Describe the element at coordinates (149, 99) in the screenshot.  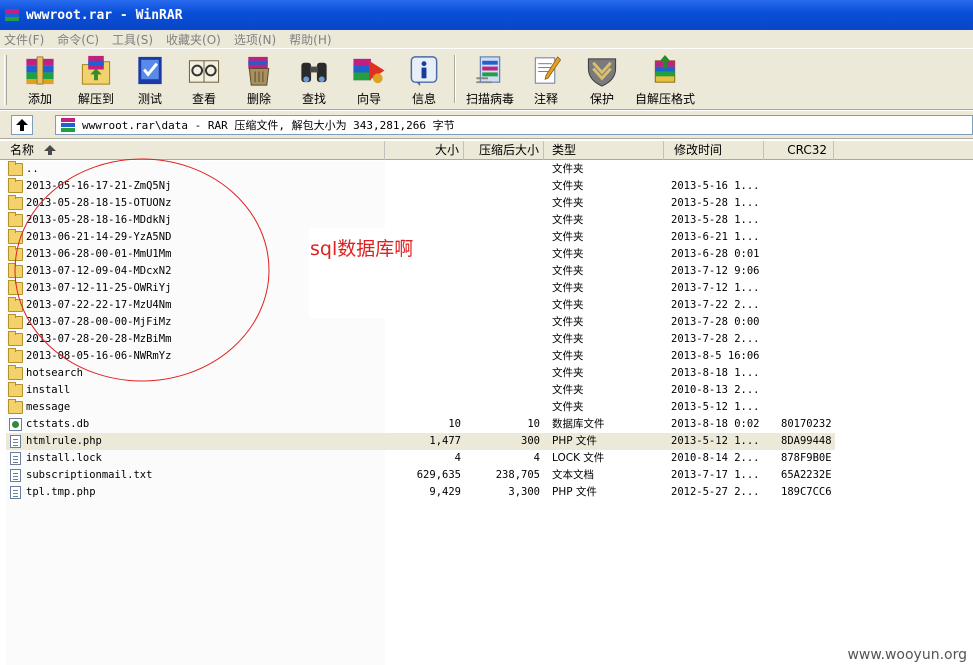
I see `test-button-label: 测试` at that location.